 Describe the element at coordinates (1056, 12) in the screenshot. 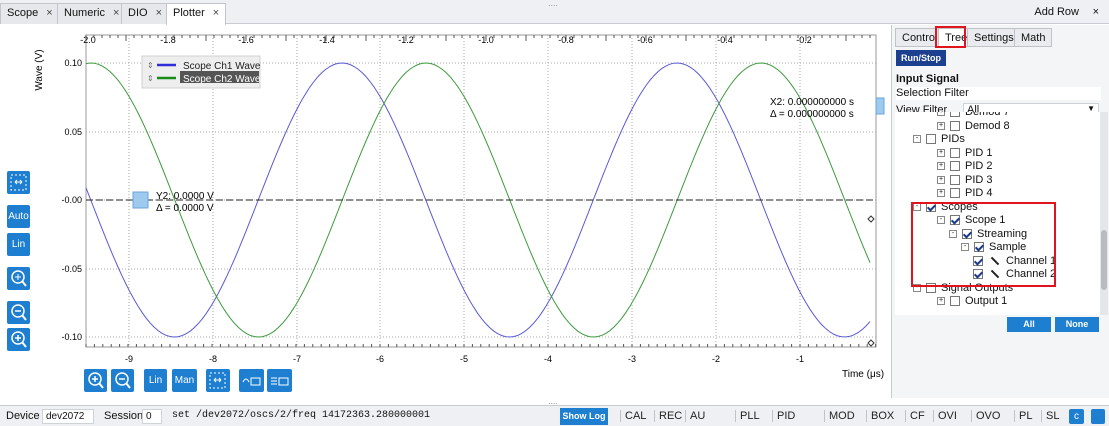

I see `add-row-button: Add Row` at that location.